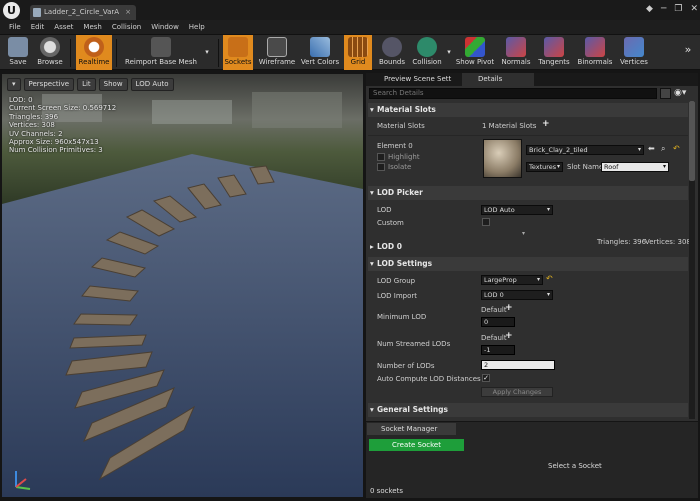  What do you see at coordinates (32, 125) in the screenshot?
I see `stat-vertices: Vertices: 308` at bounding box center [32, 125].